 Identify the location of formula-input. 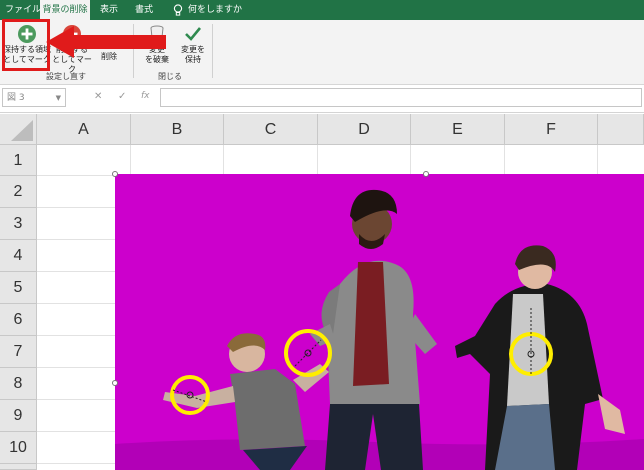
(401, 97).